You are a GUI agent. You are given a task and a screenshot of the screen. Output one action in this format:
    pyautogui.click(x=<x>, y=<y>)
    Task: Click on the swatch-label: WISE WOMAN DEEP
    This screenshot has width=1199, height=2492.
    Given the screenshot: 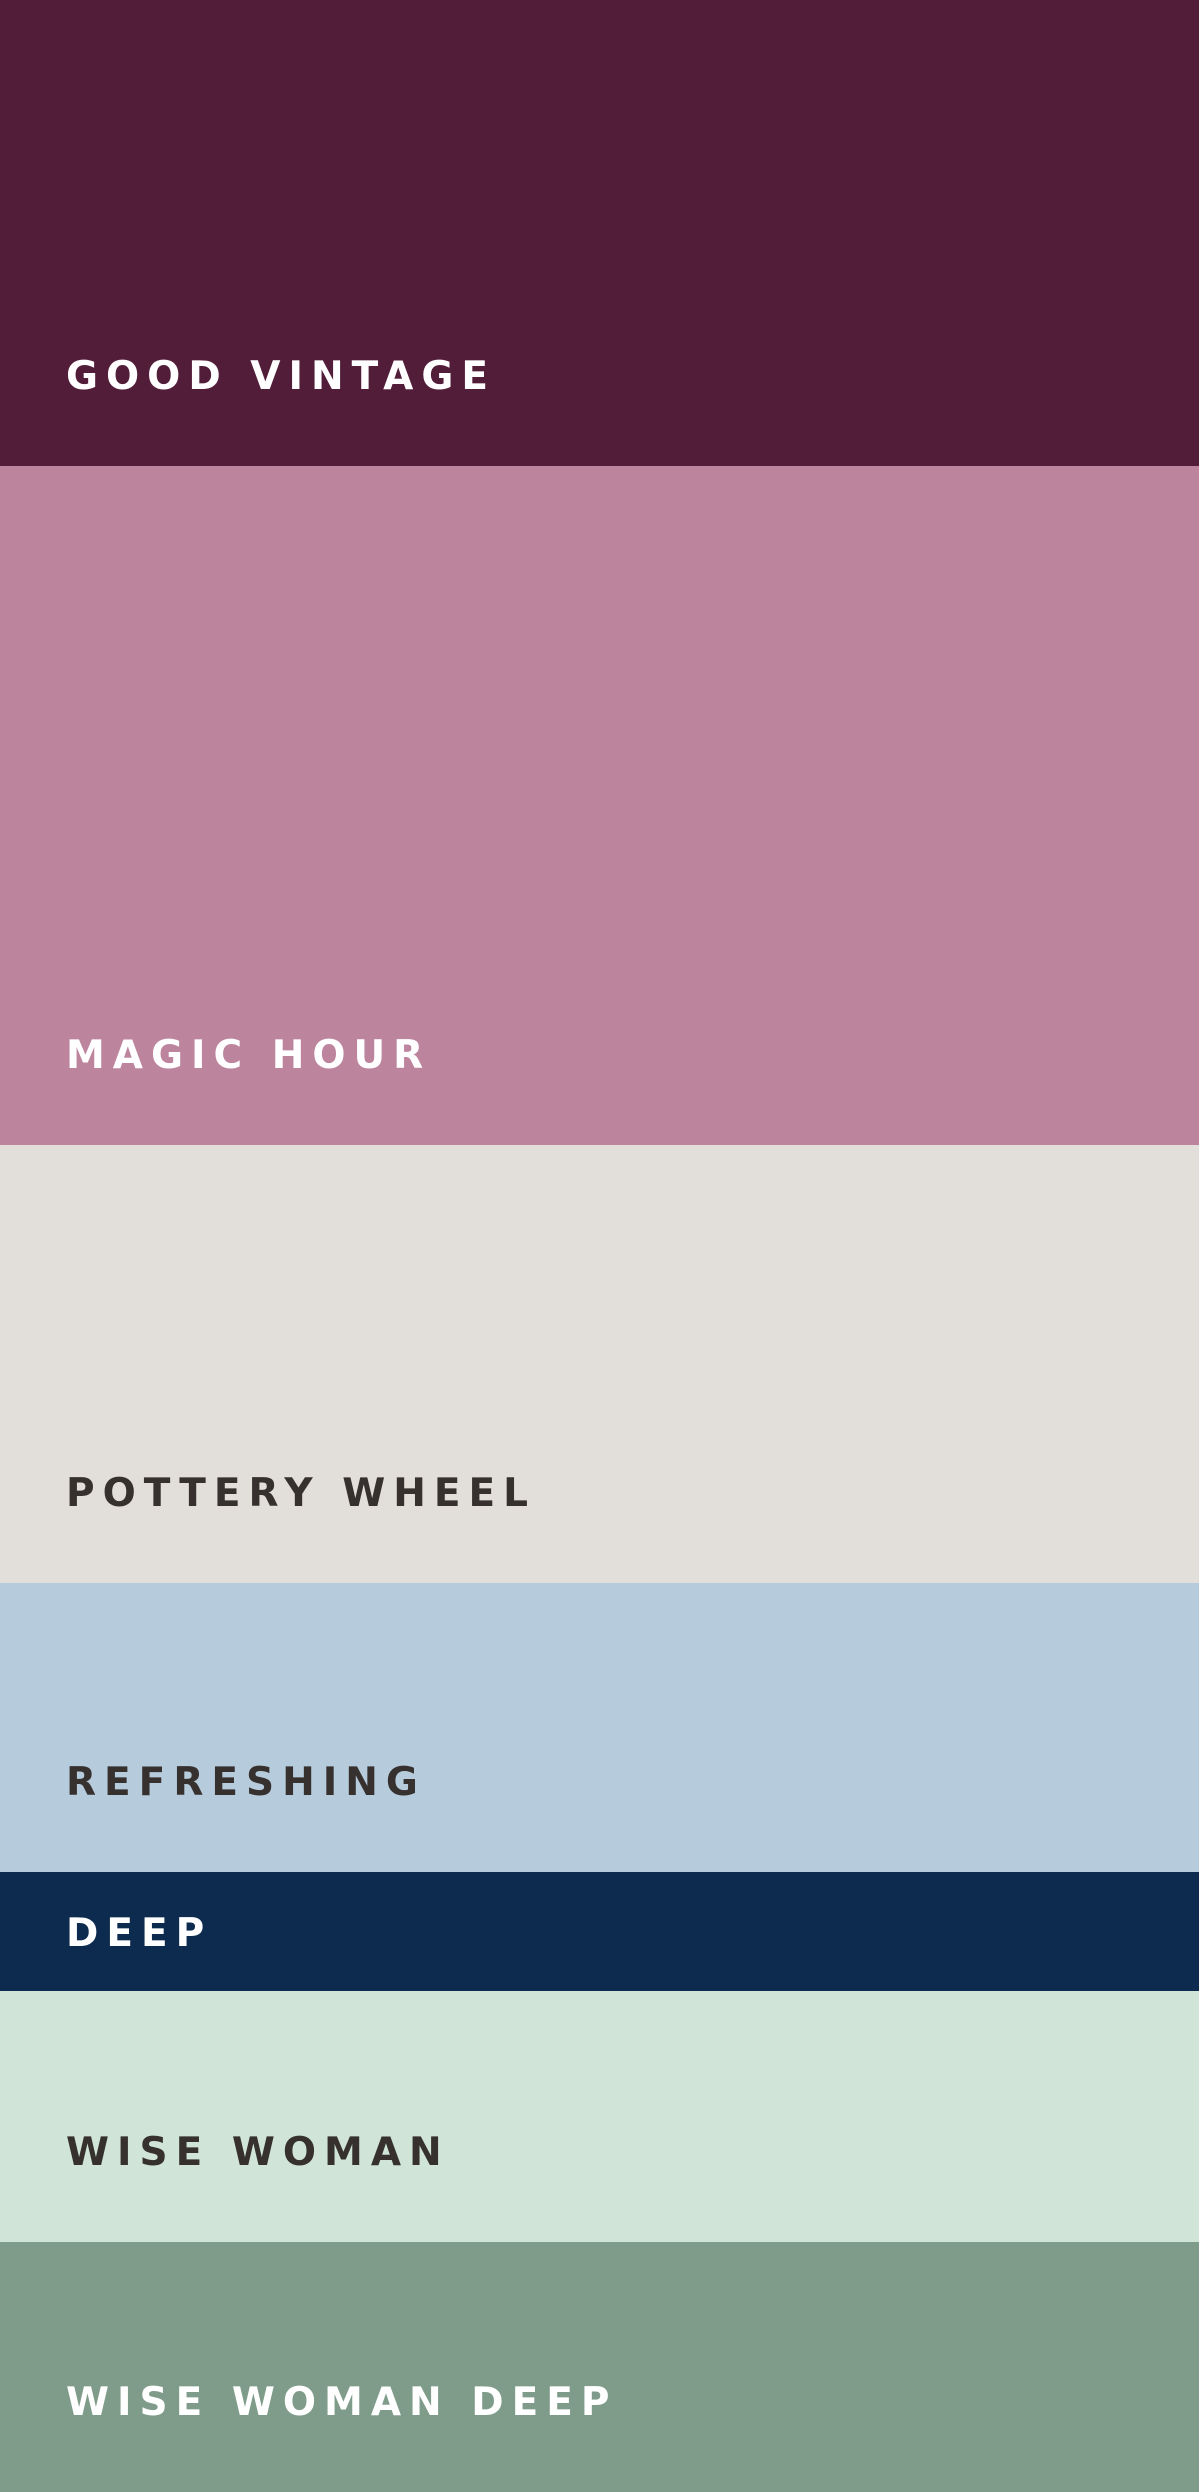 What is the action you would take?
    pyautogui.click(x=342, y=2402)
    